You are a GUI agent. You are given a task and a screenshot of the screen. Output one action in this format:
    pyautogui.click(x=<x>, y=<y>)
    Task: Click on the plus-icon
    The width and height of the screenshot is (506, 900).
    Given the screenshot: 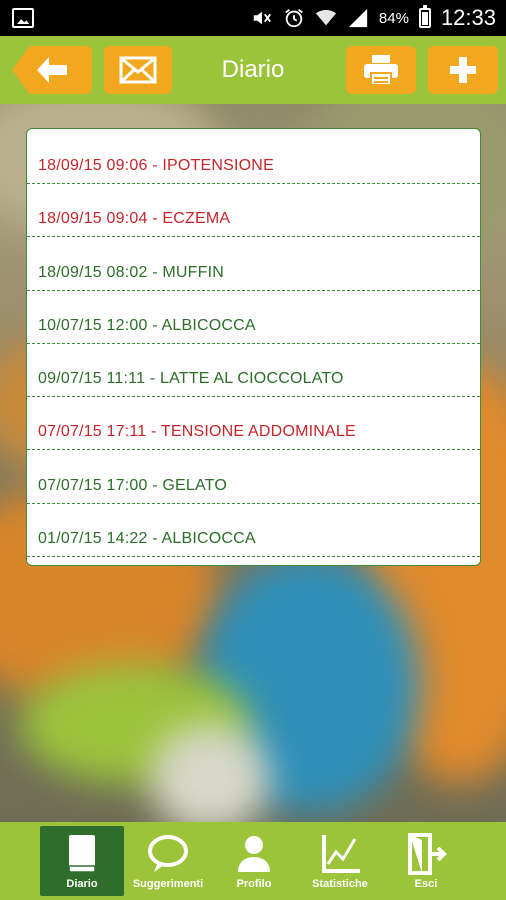 What is the action you would take?
    pyautogui.click(x=463, y=70)
    